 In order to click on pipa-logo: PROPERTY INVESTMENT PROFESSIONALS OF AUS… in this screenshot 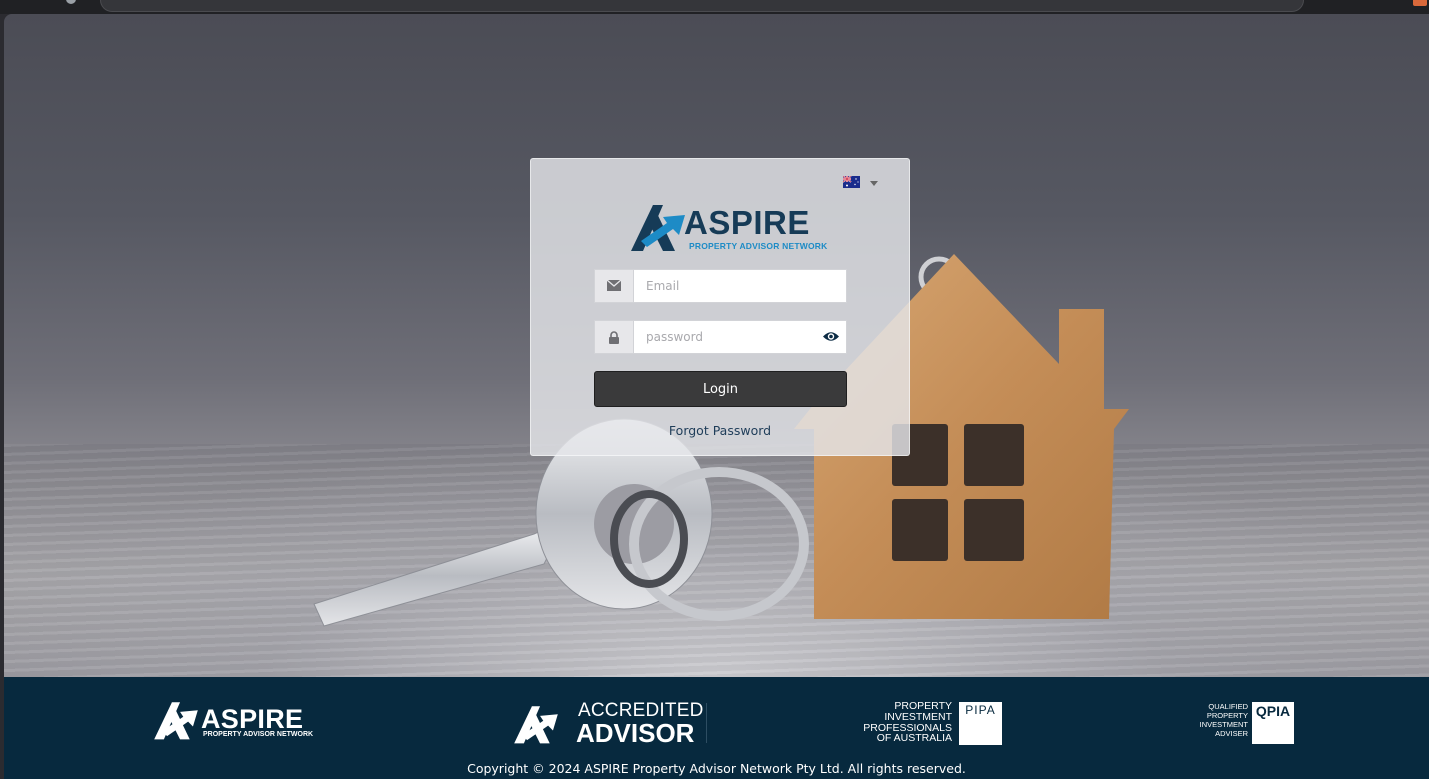, I will do `click(932, 724)`.